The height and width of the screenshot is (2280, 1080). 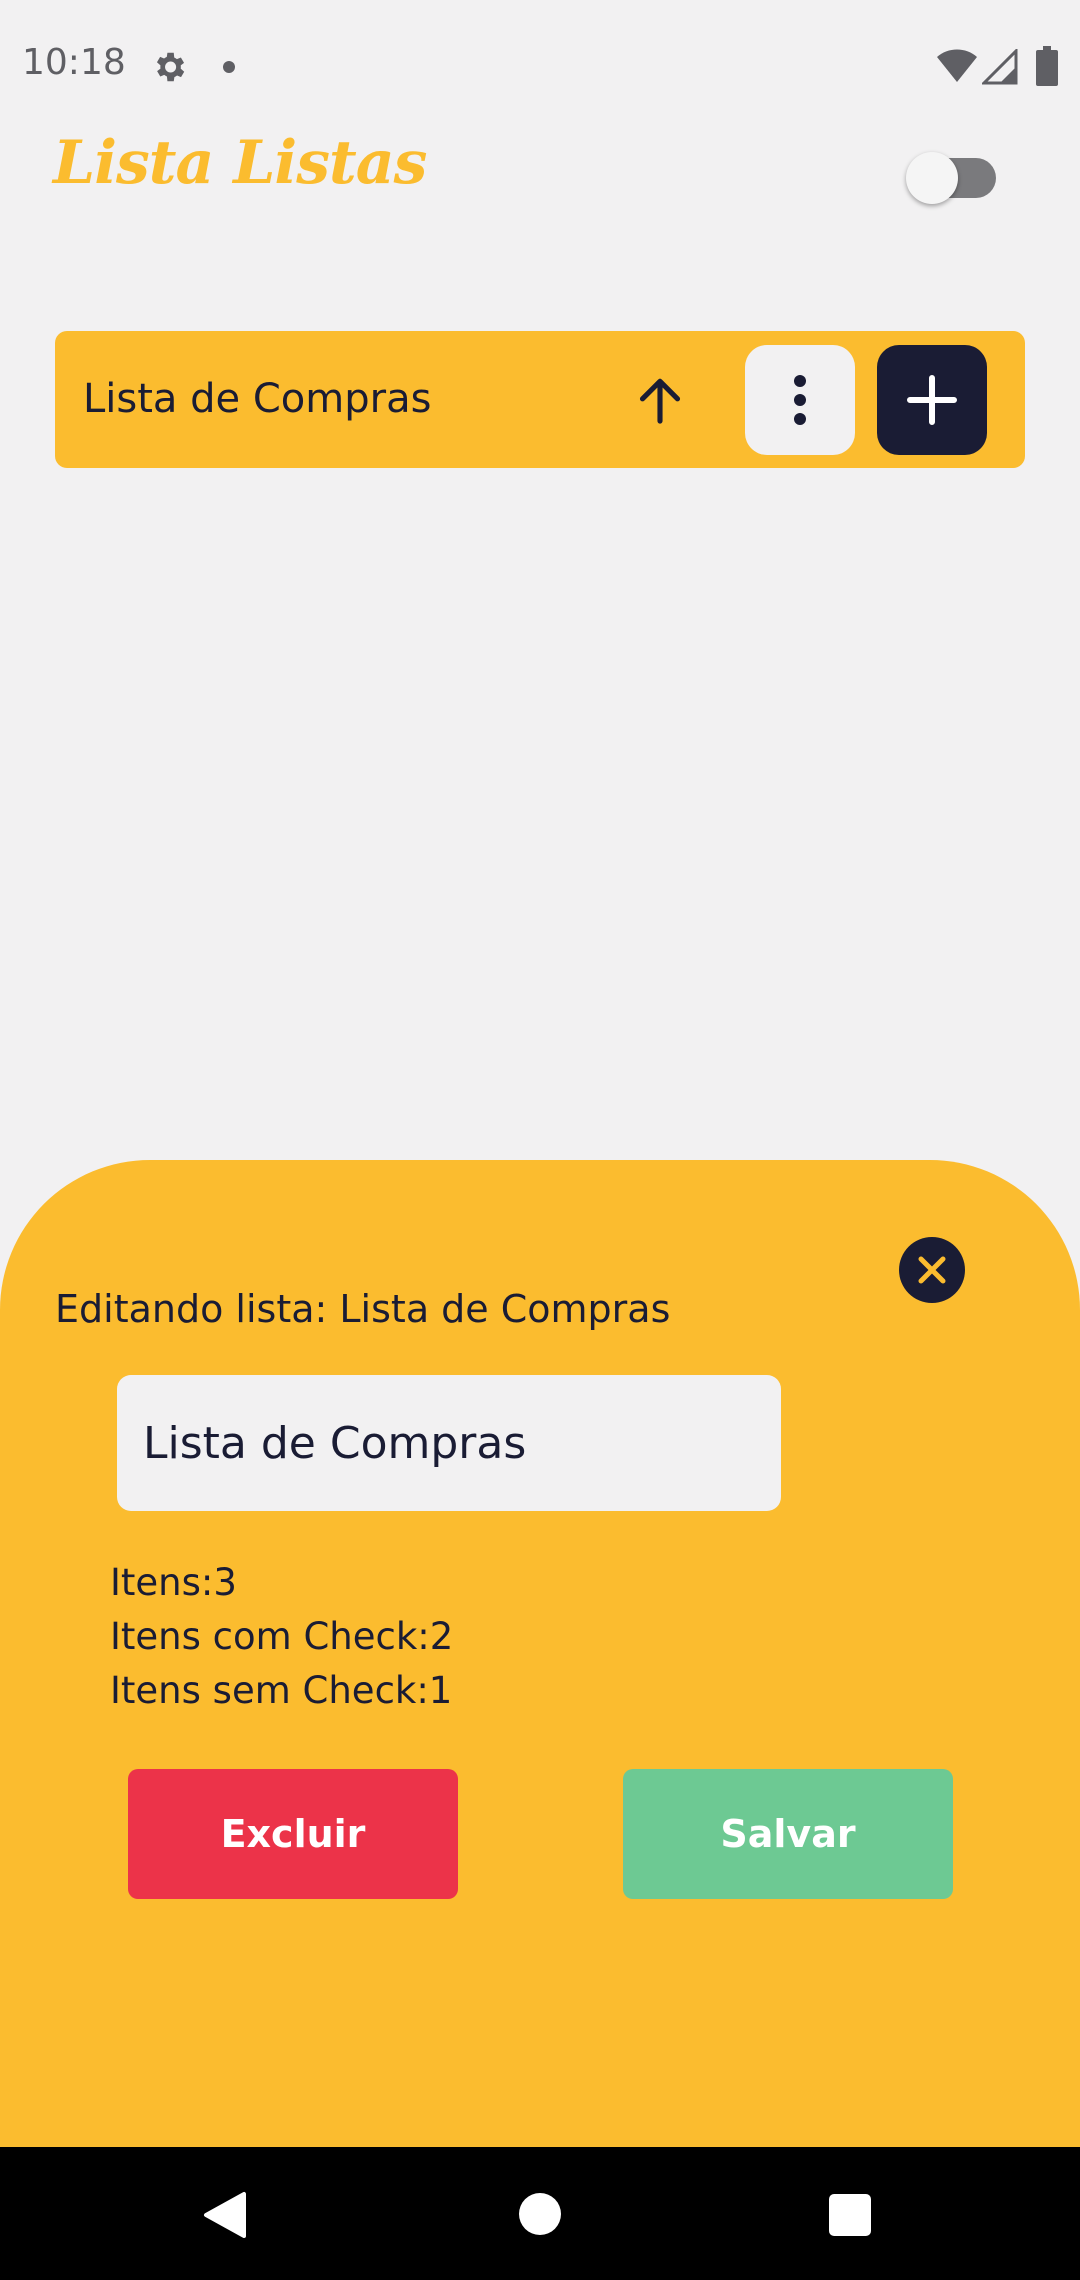 I want to click on list-options-button, so click(x=800, y=400).